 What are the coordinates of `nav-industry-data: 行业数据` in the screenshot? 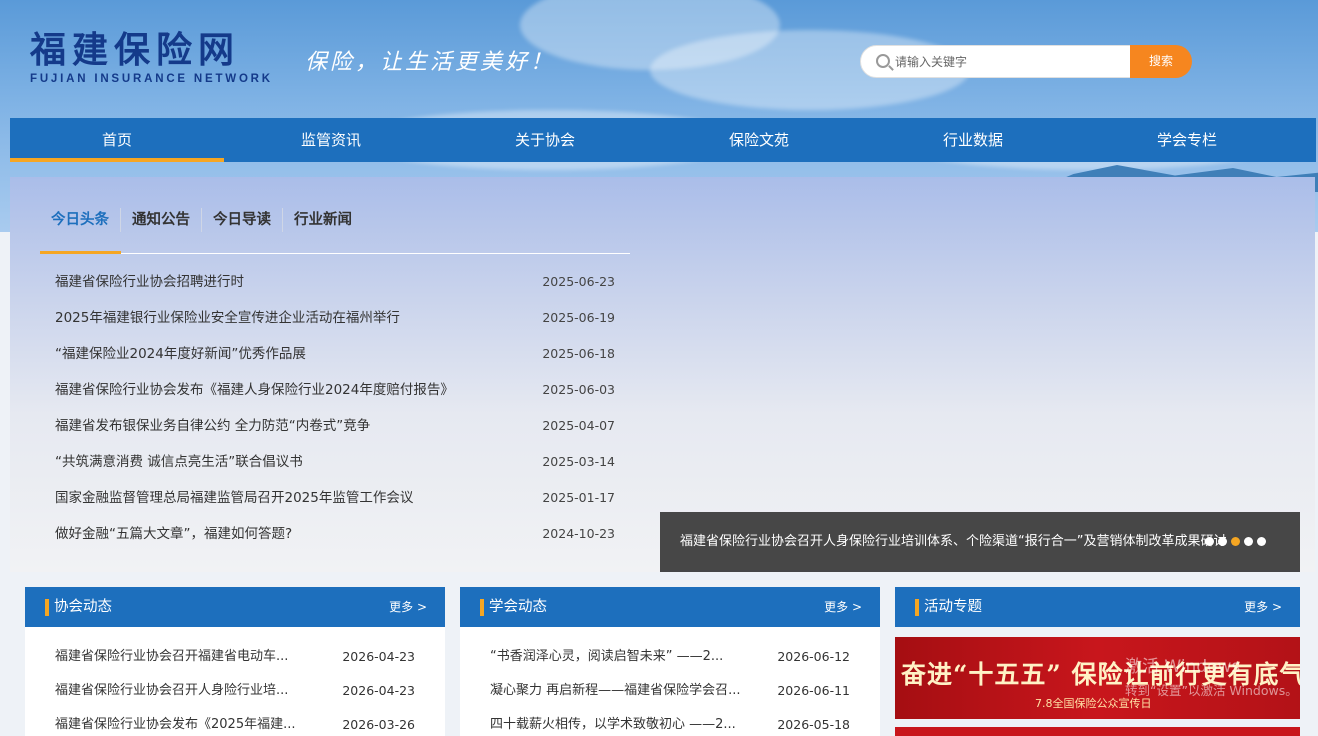 It's located at (973, 140).